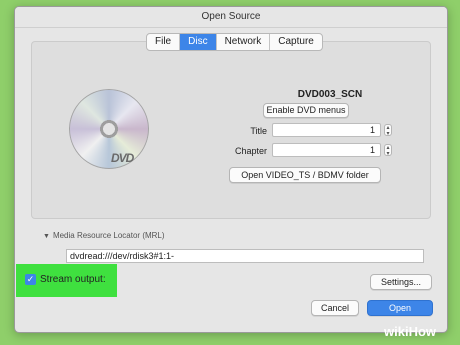  What do you see at coordinates (46, 236) in the screenshot?
I see `disclosure-triangle-icon: ▼` at bounding box center [46, 236].